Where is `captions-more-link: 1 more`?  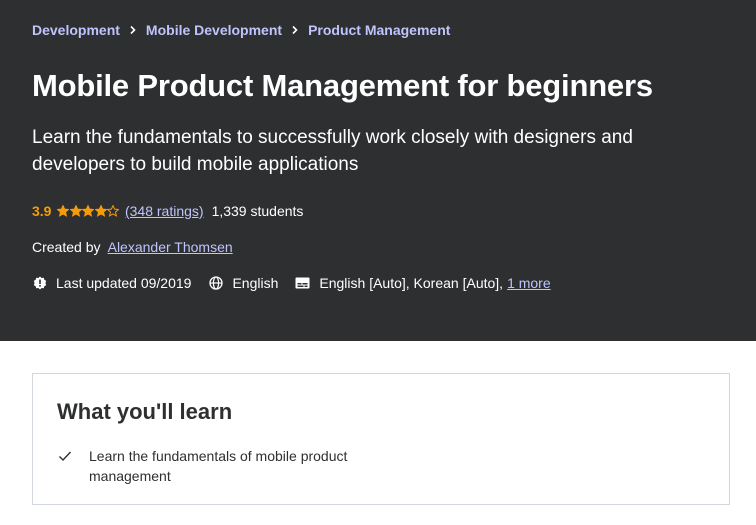
captions-more-link: 1 more is located at coordinates (529, 283).